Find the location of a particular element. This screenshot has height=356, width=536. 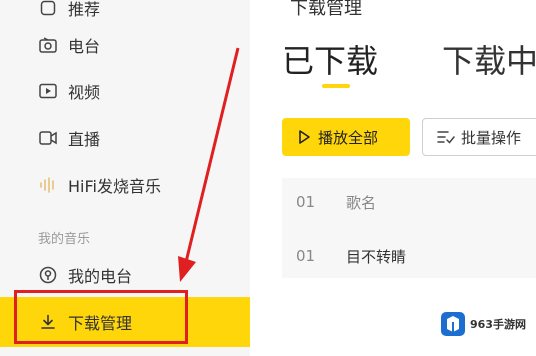

watermark-text: 963手游网 is located at coordinates (498, 324).